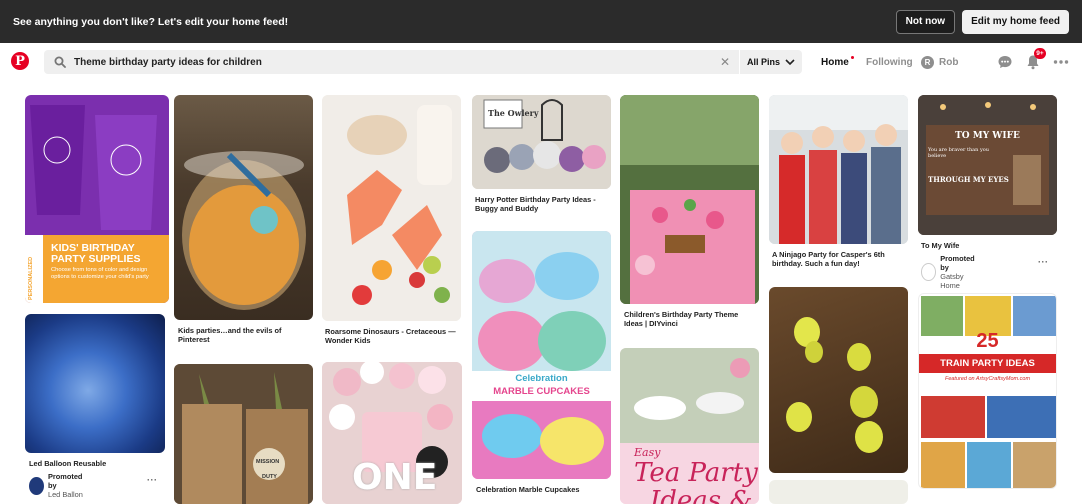 This screenshot has width=1082, height=504. I want to click on owlery-sign: The Owlery, so click(513, 113).